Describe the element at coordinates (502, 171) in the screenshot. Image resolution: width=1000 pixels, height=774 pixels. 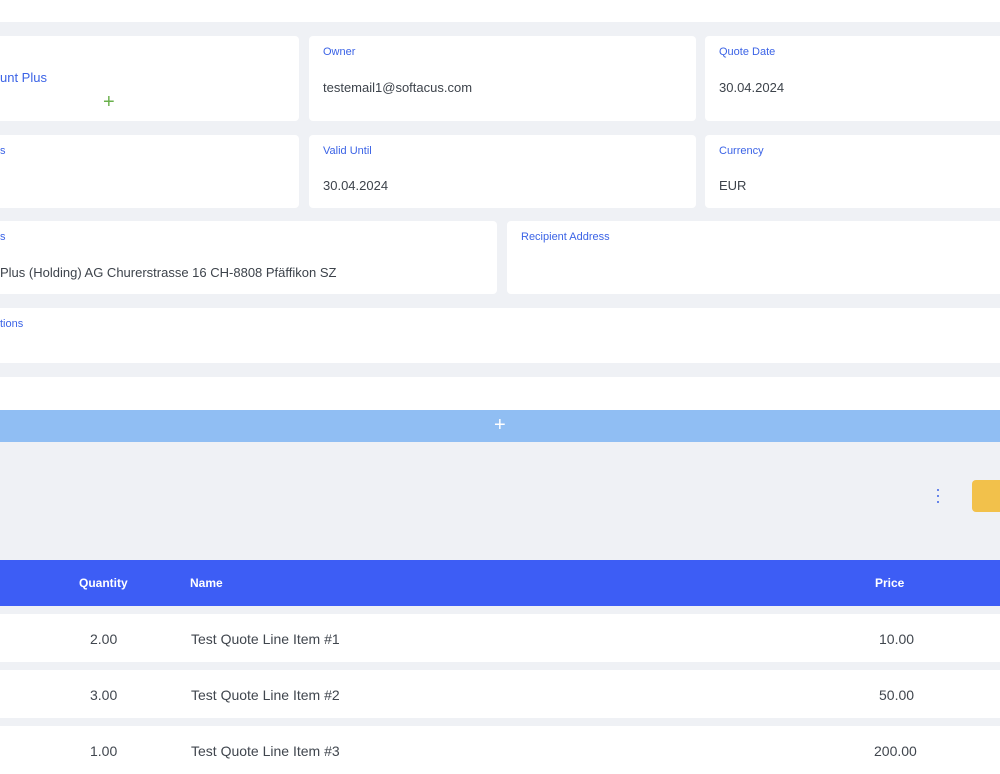
I see `valid-until-field: Valid Until 30.04.2024` at that location.